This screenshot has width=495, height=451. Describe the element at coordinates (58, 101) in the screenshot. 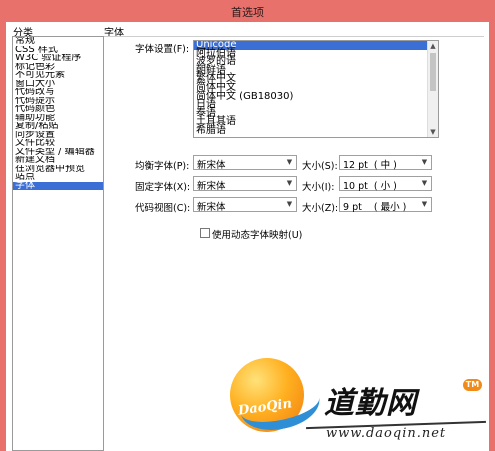

I see `category-item: 代码提示` at that location.